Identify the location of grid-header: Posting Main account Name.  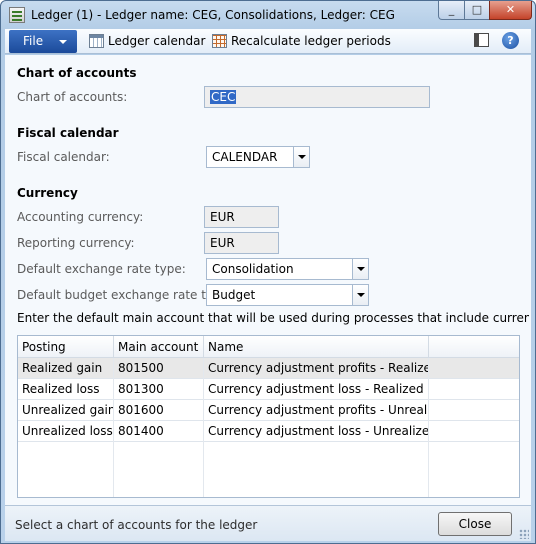
(268, 347).